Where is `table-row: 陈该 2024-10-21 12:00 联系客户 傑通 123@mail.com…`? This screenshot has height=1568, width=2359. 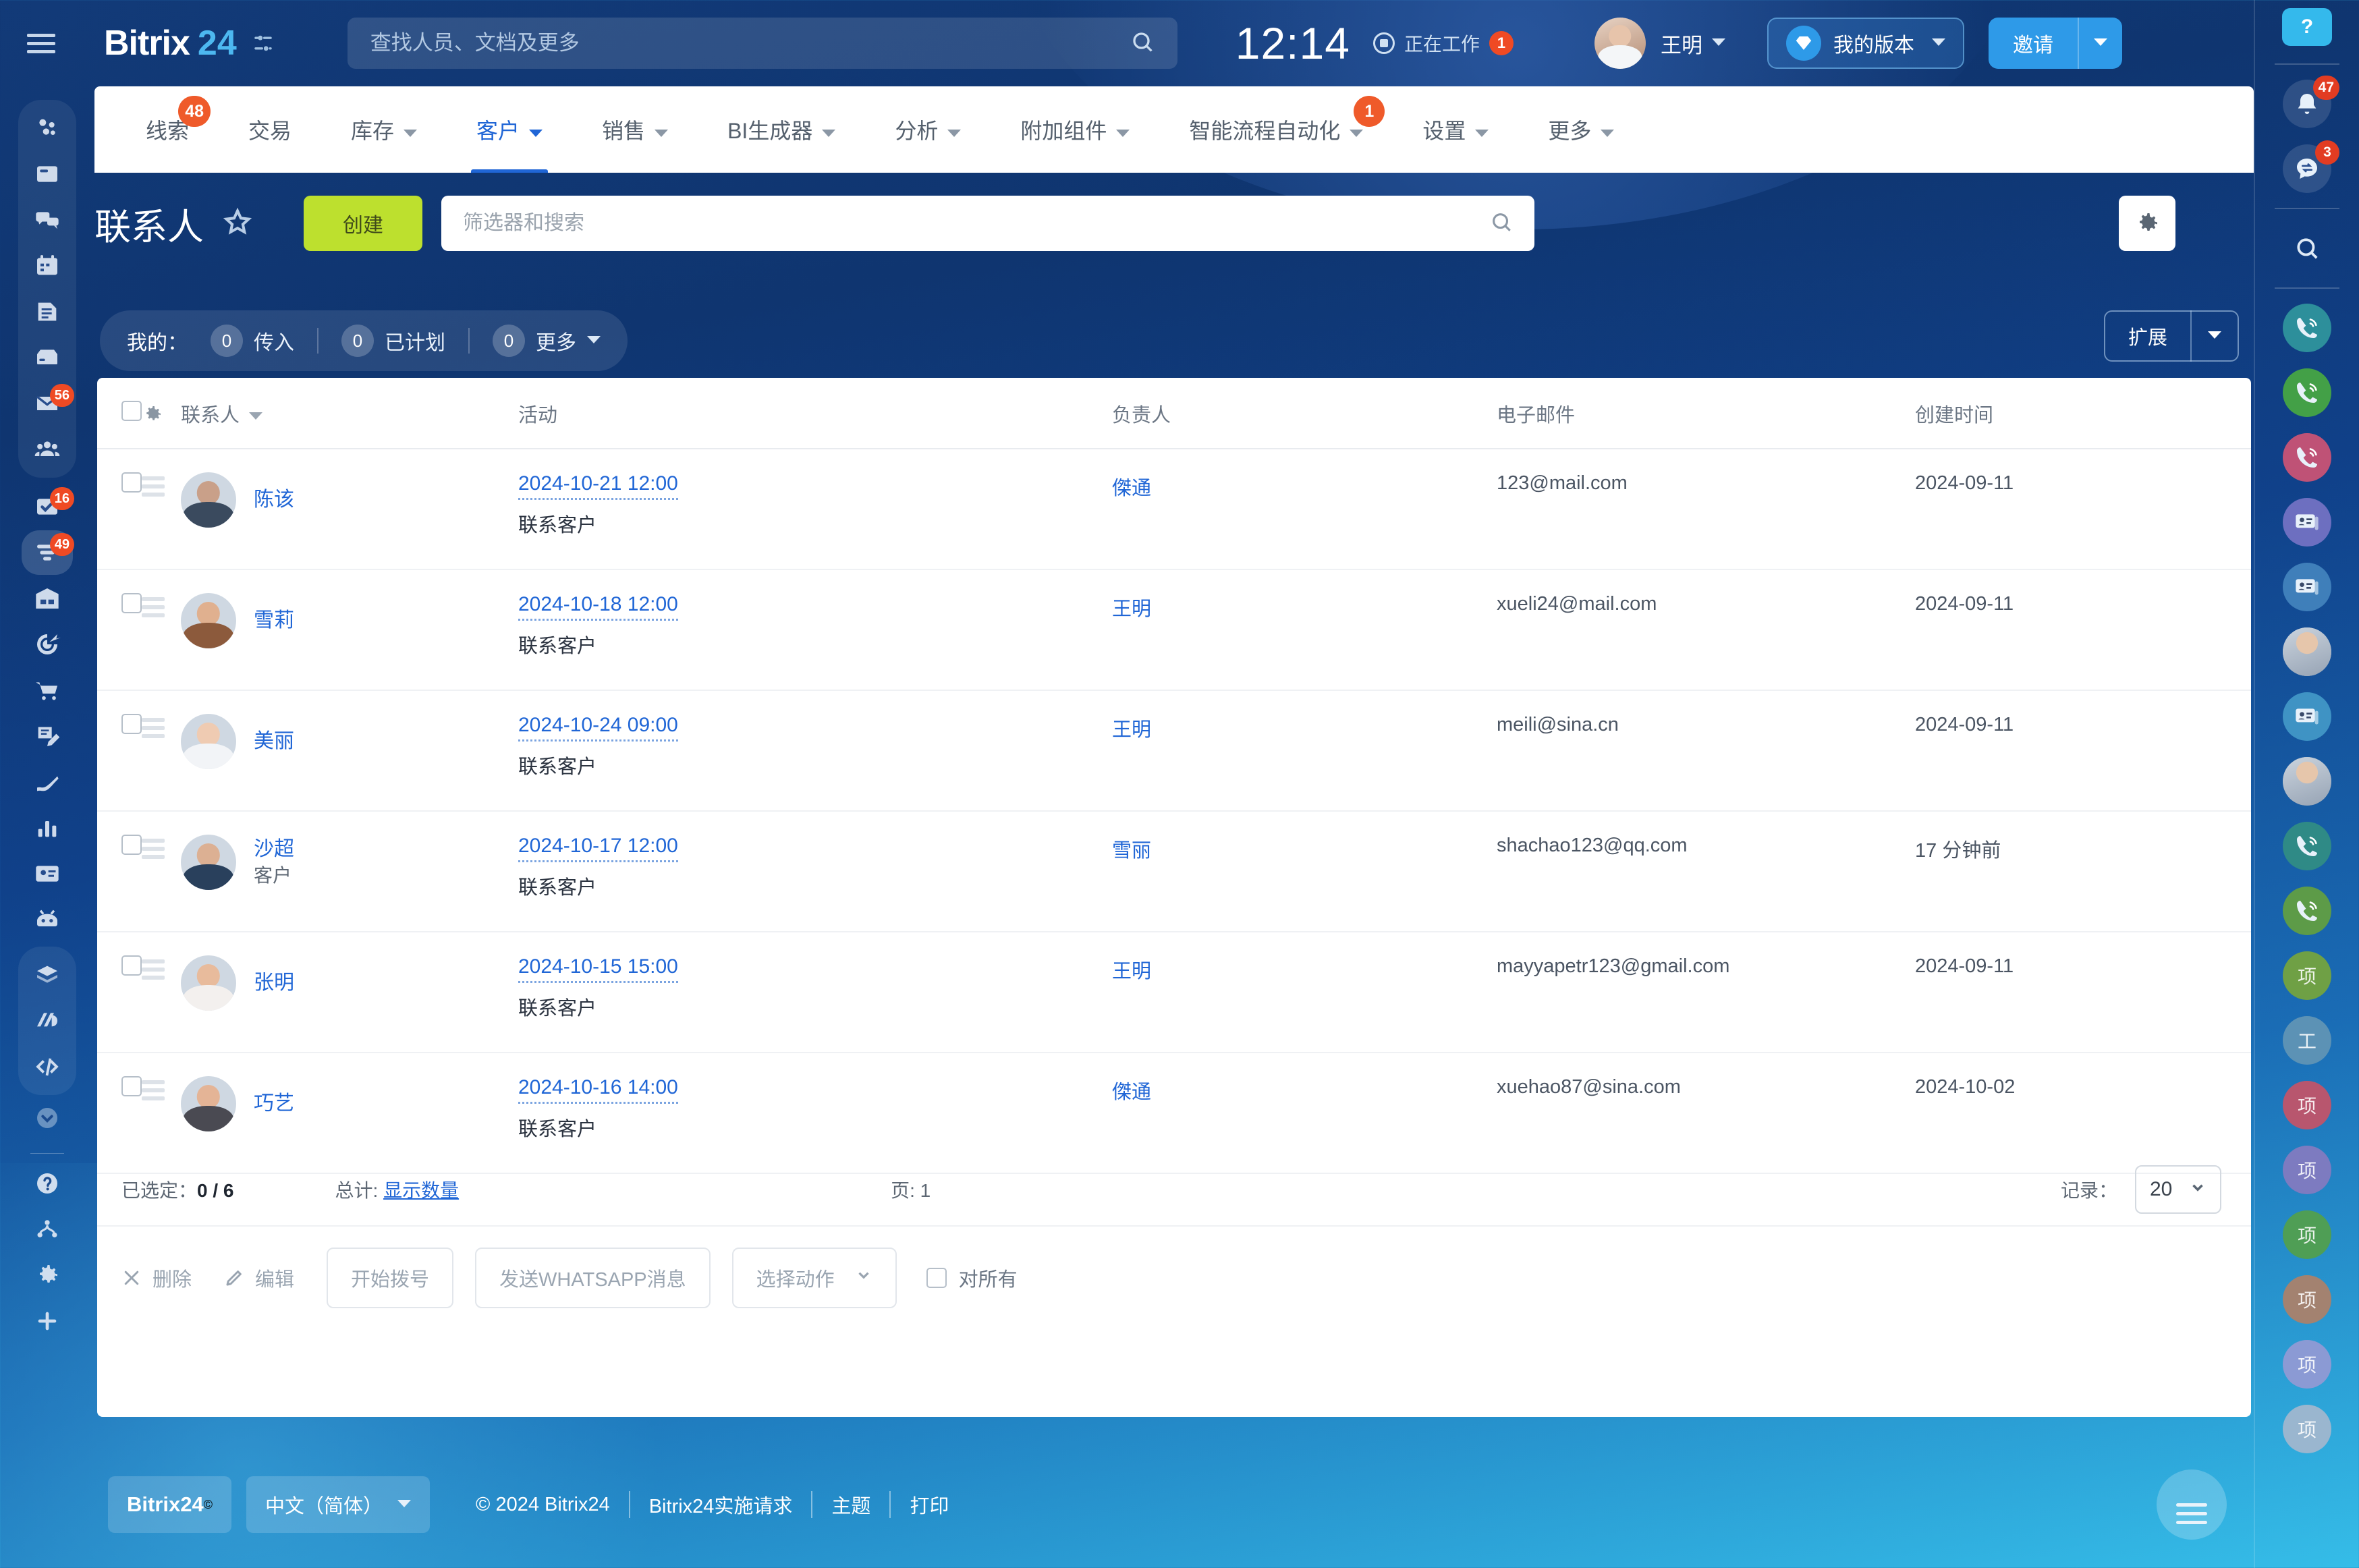
table-row: 陈该 2024-10-21 12:00 联系客户 傑通 123@mail.com… is located at coordinates (1174, 509).